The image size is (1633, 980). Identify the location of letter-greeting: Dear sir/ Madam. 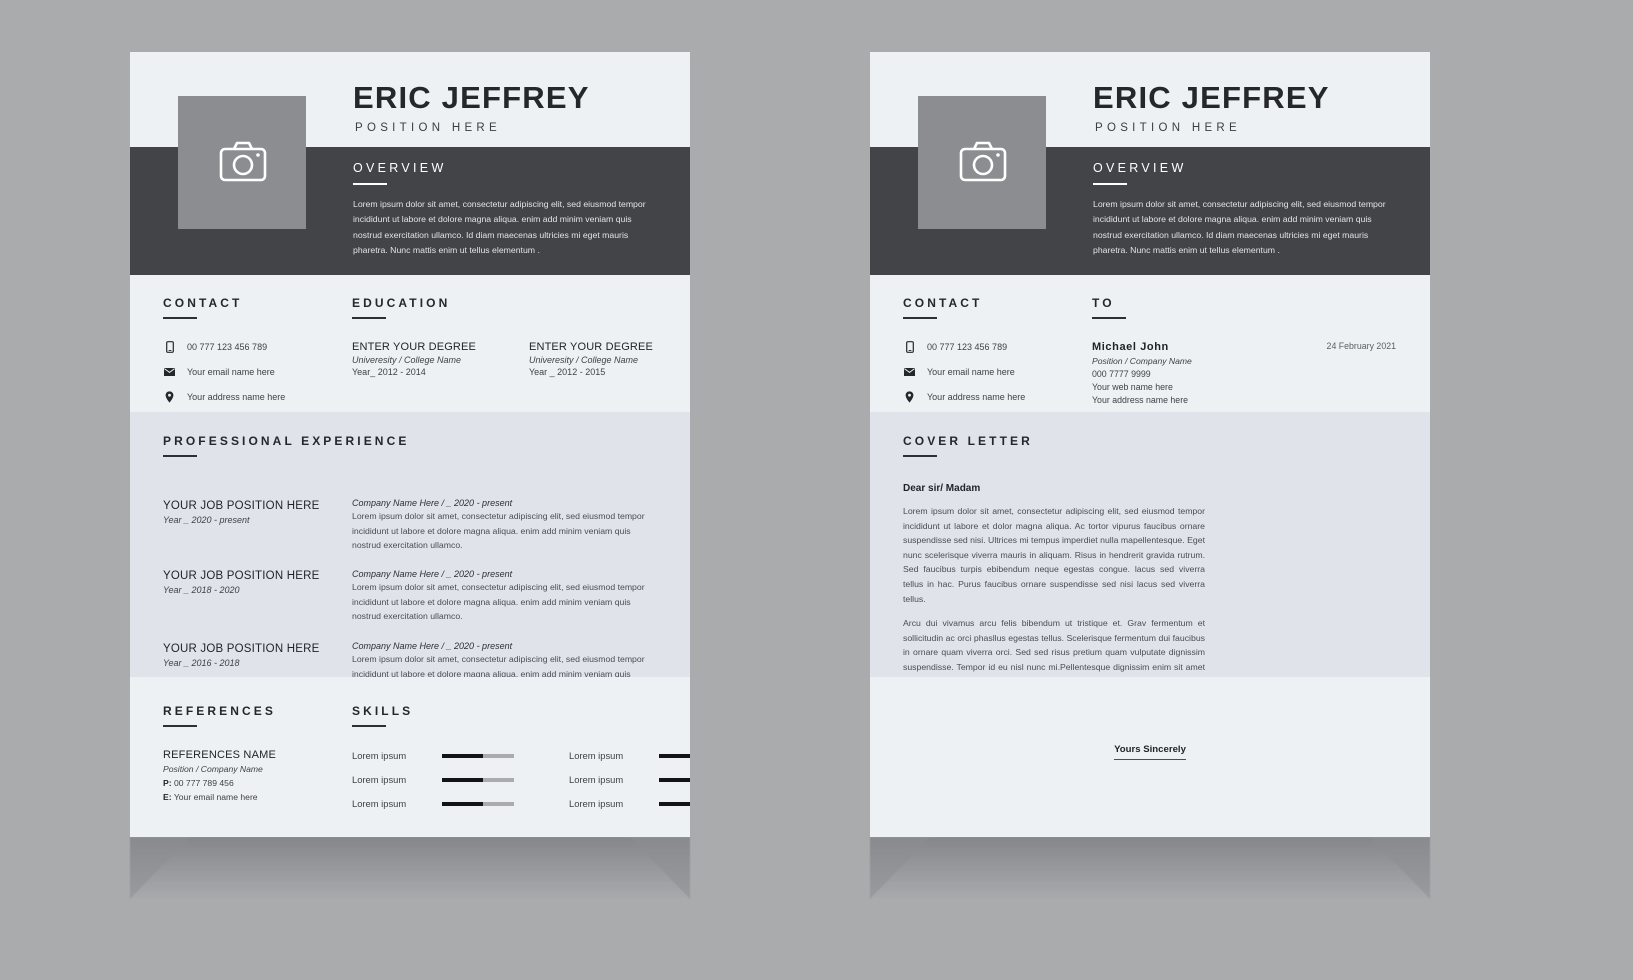
(942, 488).